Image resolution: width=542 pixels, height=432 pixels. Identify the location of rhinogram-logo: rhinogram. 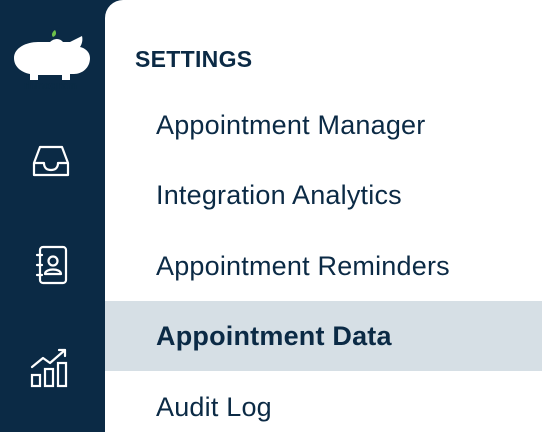
(51, 60).